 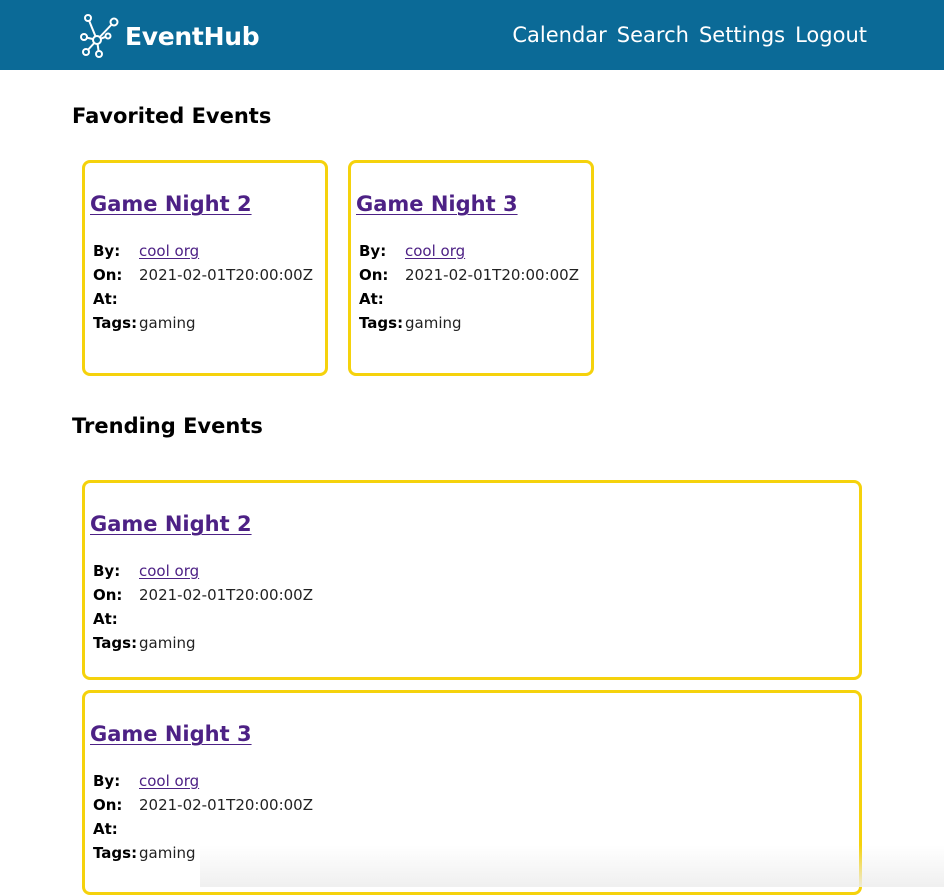 I want to click on nav-links: Calendar Search Settings Logout, so click(x=689, y=35).